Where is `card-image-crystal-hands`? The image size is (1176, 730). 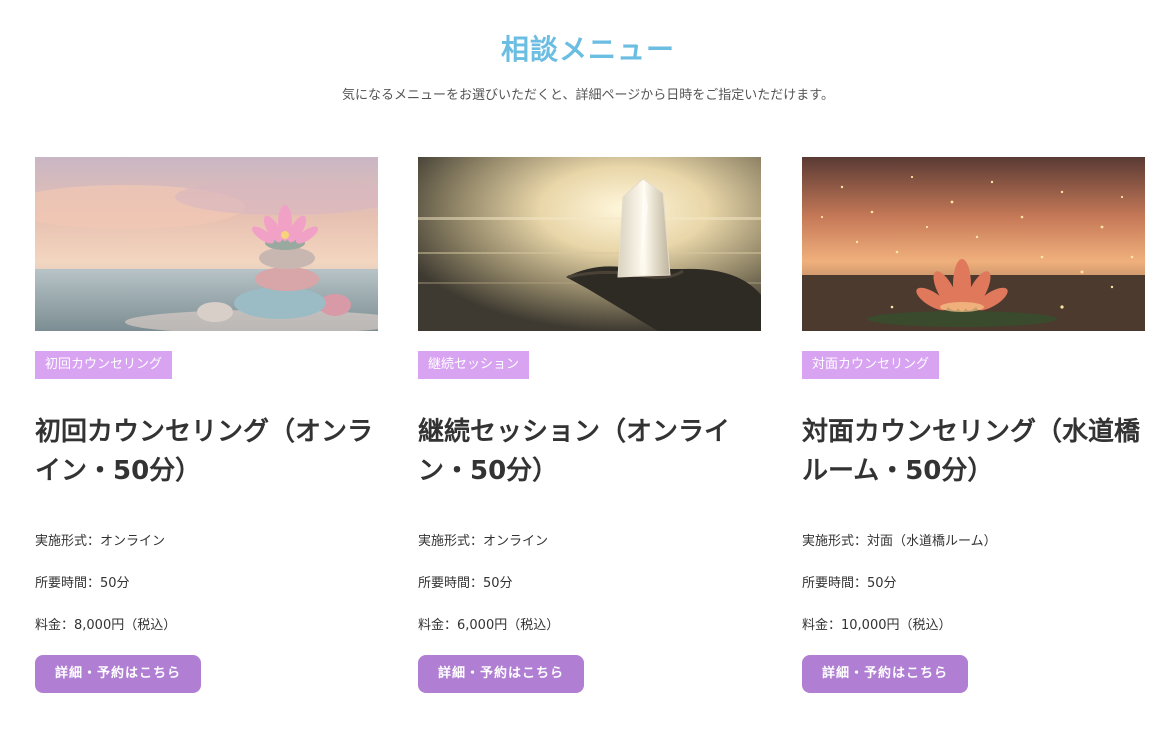 card-image-crystal-hands is located at coordinates (589, 244).